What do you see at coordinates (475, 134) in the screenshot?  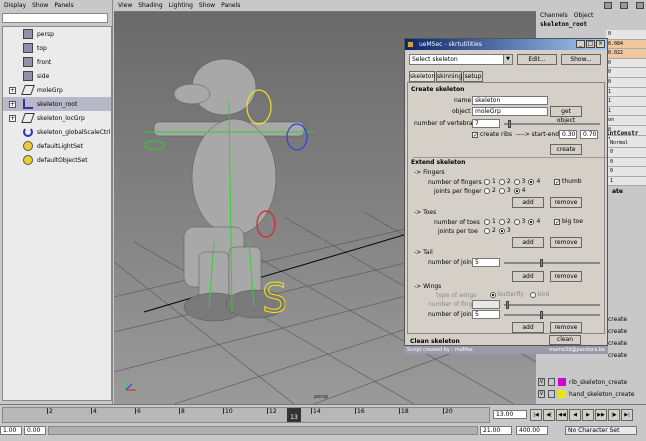 I see `create-ribs-checkbox: ✓` at bounding box center [475, 134].